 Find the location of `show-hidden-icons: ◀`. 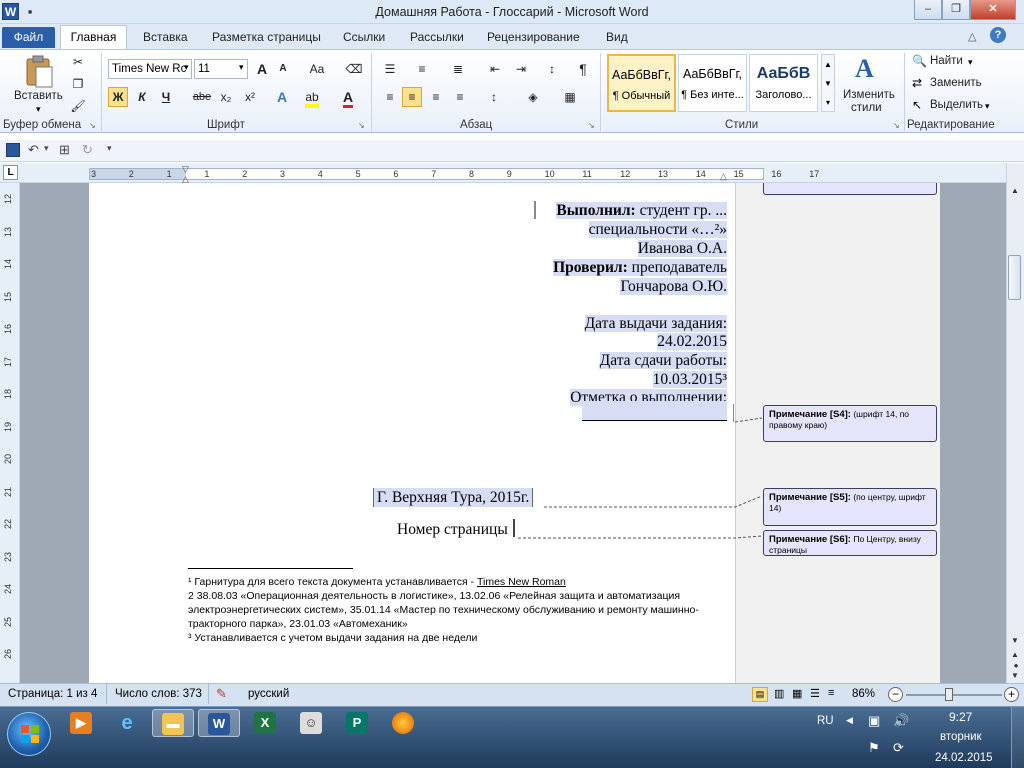

show-hidden-icons: ◀ is located at coordinates (849, 720).